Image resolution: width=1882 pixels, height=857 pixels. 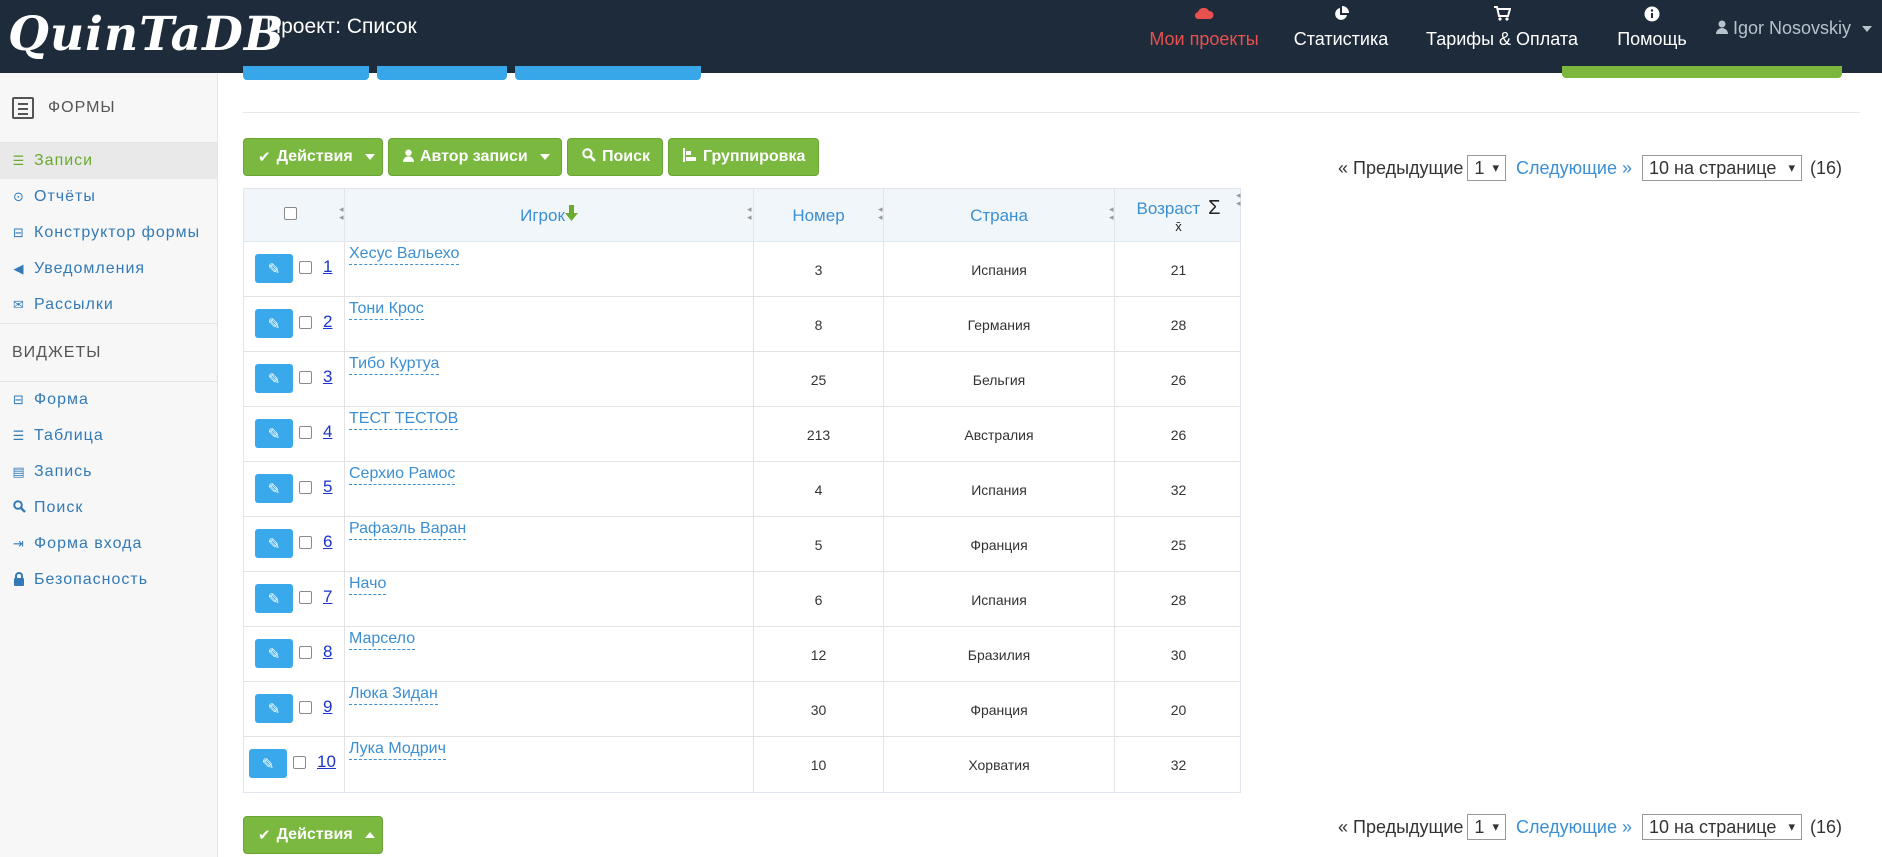 What do you see at coordinates (549, 215) in the screenshot?
I see `column-header-player: Игрок ◂ ◂` at bounding box center [549, 215].